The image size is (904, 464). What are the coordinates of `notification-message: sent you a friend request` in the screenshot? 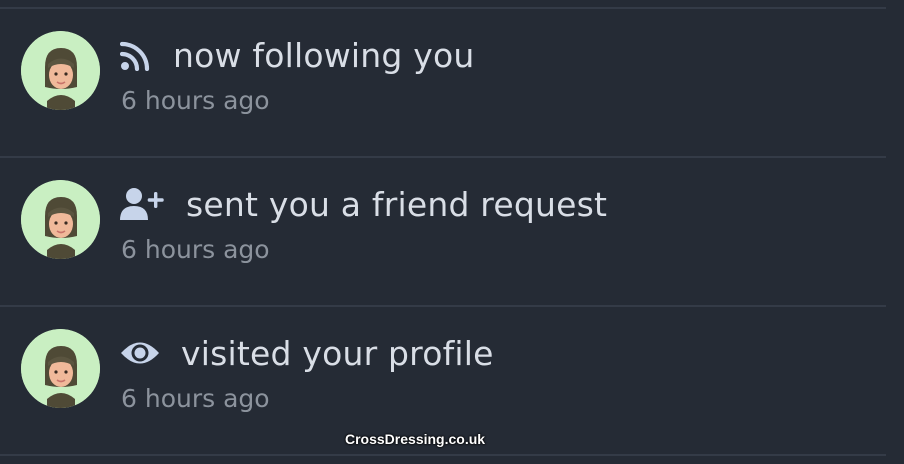 It's located at (397, 204).